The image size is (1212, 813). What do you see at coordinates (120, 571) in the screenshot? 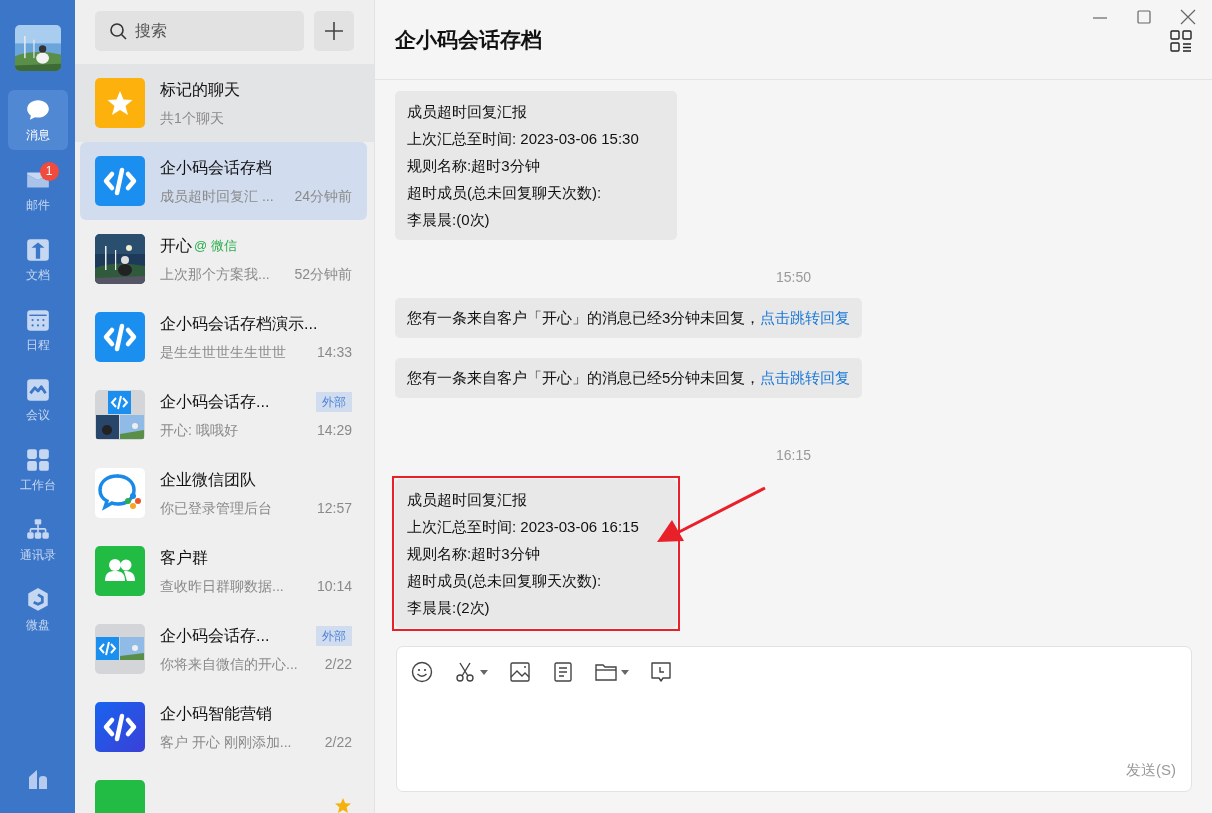
I see `people-icon` at bounding box center [120, 571].